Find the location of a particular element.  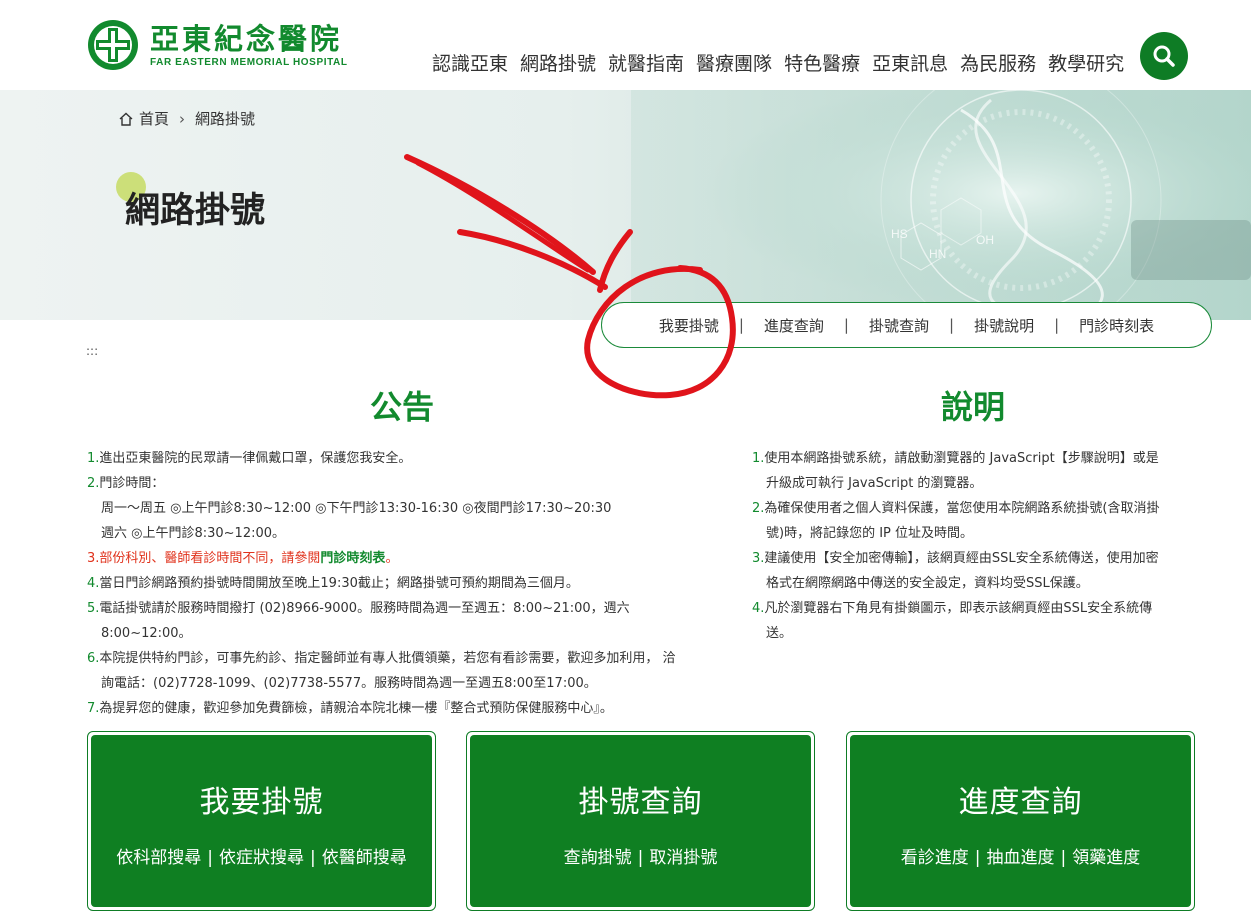

clinic-schedule-link: 門診時刻表 is located at coordinates (352, 558).